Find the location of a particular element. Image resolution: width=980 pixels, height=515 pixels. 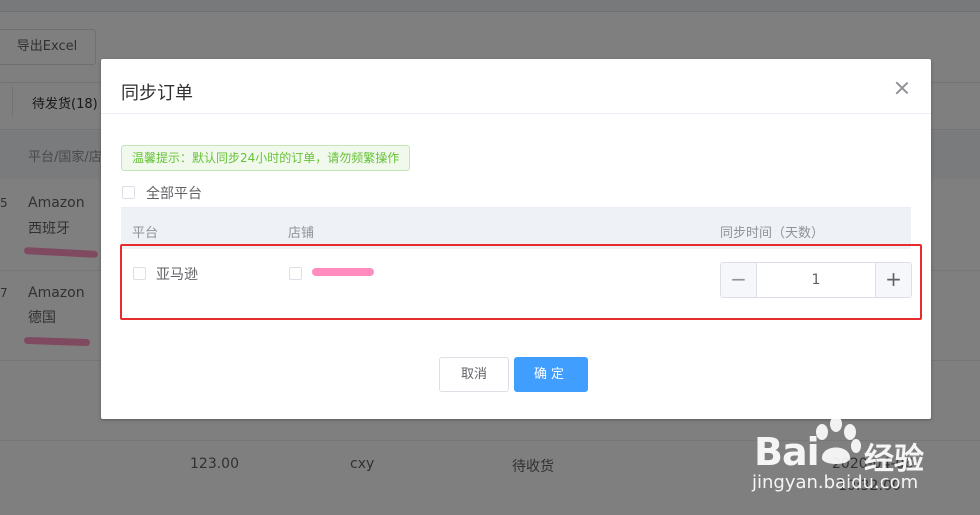

column-store: 店铺 is located at coordinates (301, 233).